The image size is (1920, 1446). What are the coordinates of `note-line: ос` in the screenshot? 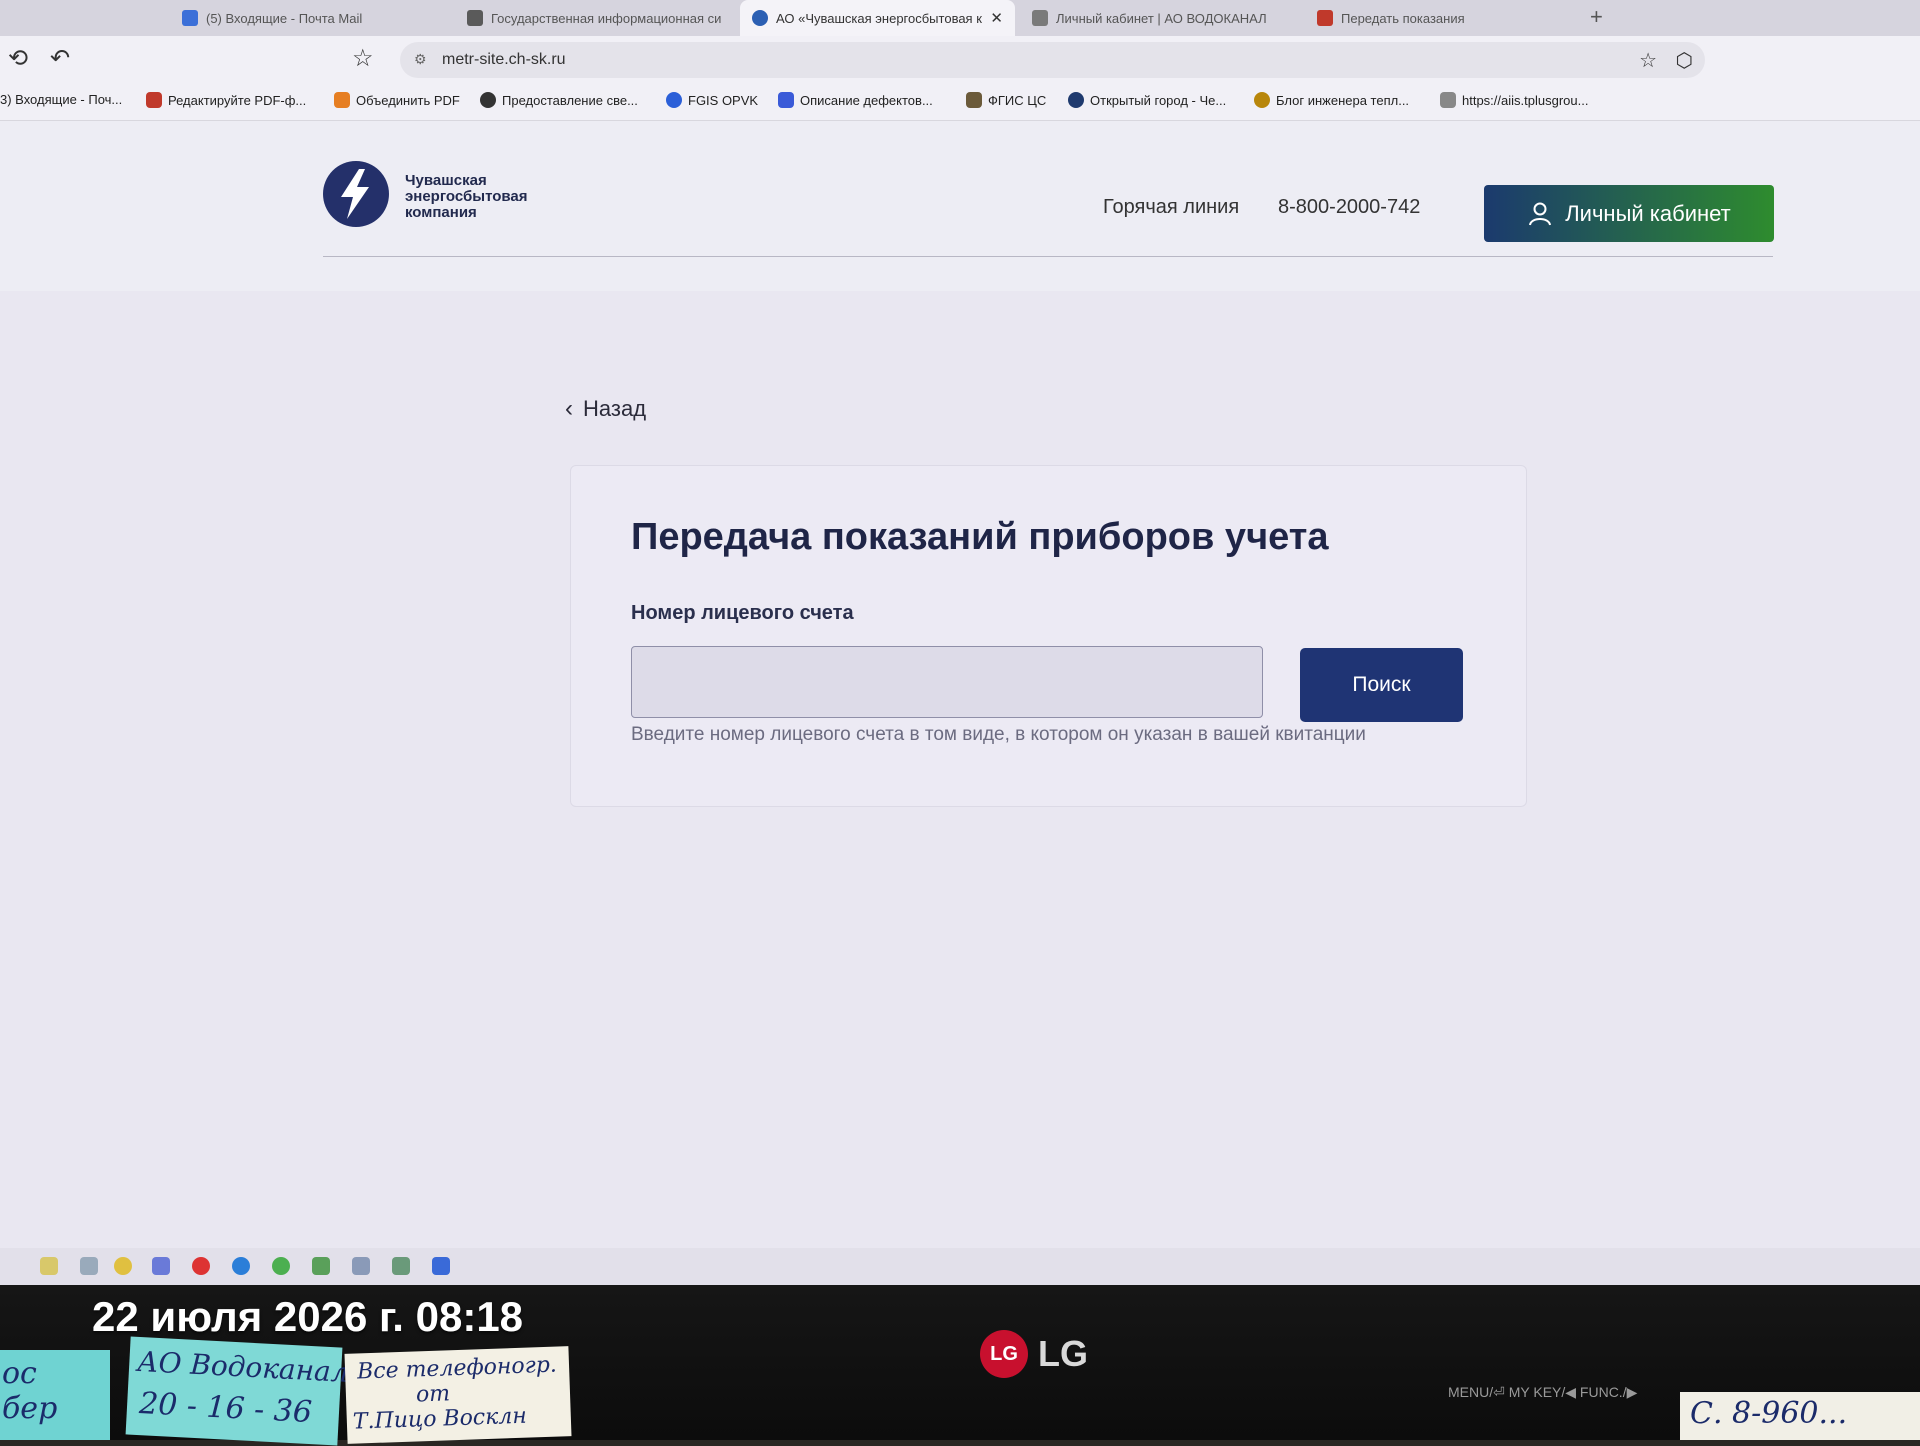 It's located at (19, 1373).